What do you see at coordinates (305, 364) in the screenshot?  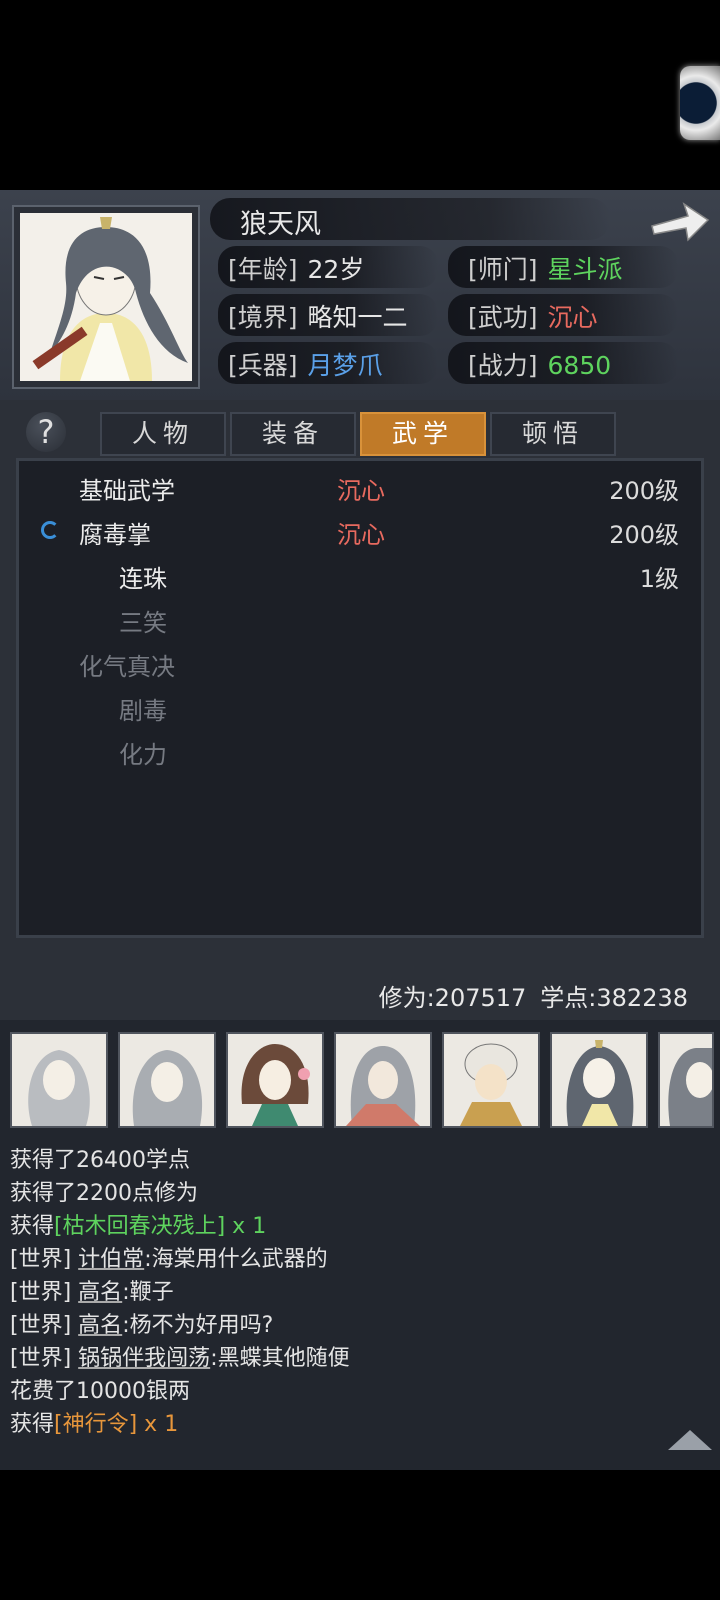 I see `weapon-field: [兵器] 月梦爪` at bounding box center [305, 364].